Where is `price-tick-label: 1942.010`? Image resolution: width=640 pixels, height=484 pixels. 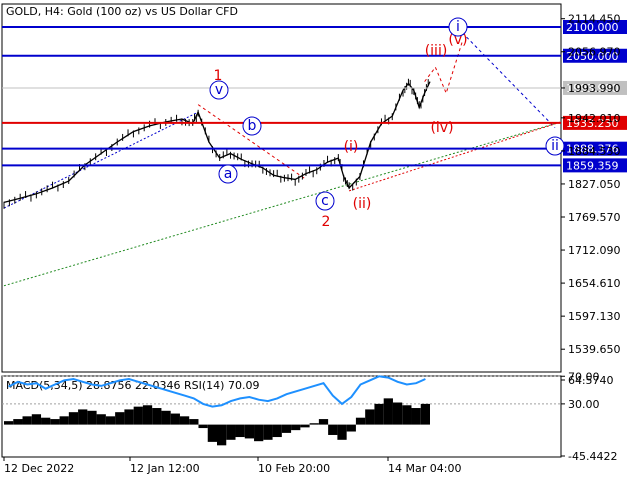
price-tick-label: 1942.010 is located at coordinates (594, 118).